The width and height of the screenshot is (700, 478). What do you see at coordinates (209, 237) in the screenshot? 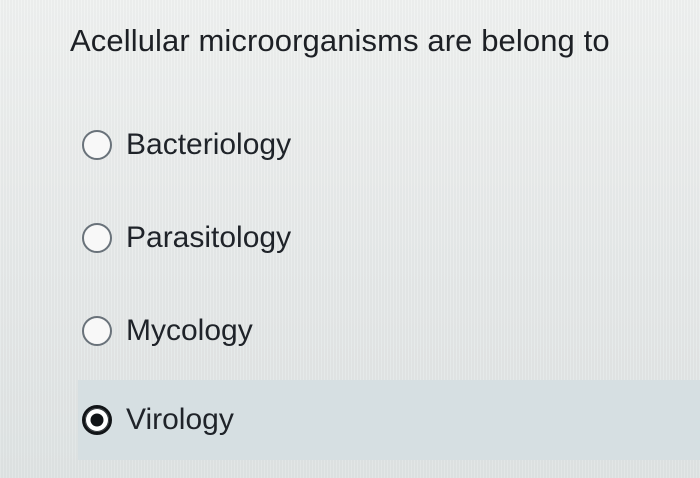
I see `option-label: Parasitology` at bounding box center [209, 237].